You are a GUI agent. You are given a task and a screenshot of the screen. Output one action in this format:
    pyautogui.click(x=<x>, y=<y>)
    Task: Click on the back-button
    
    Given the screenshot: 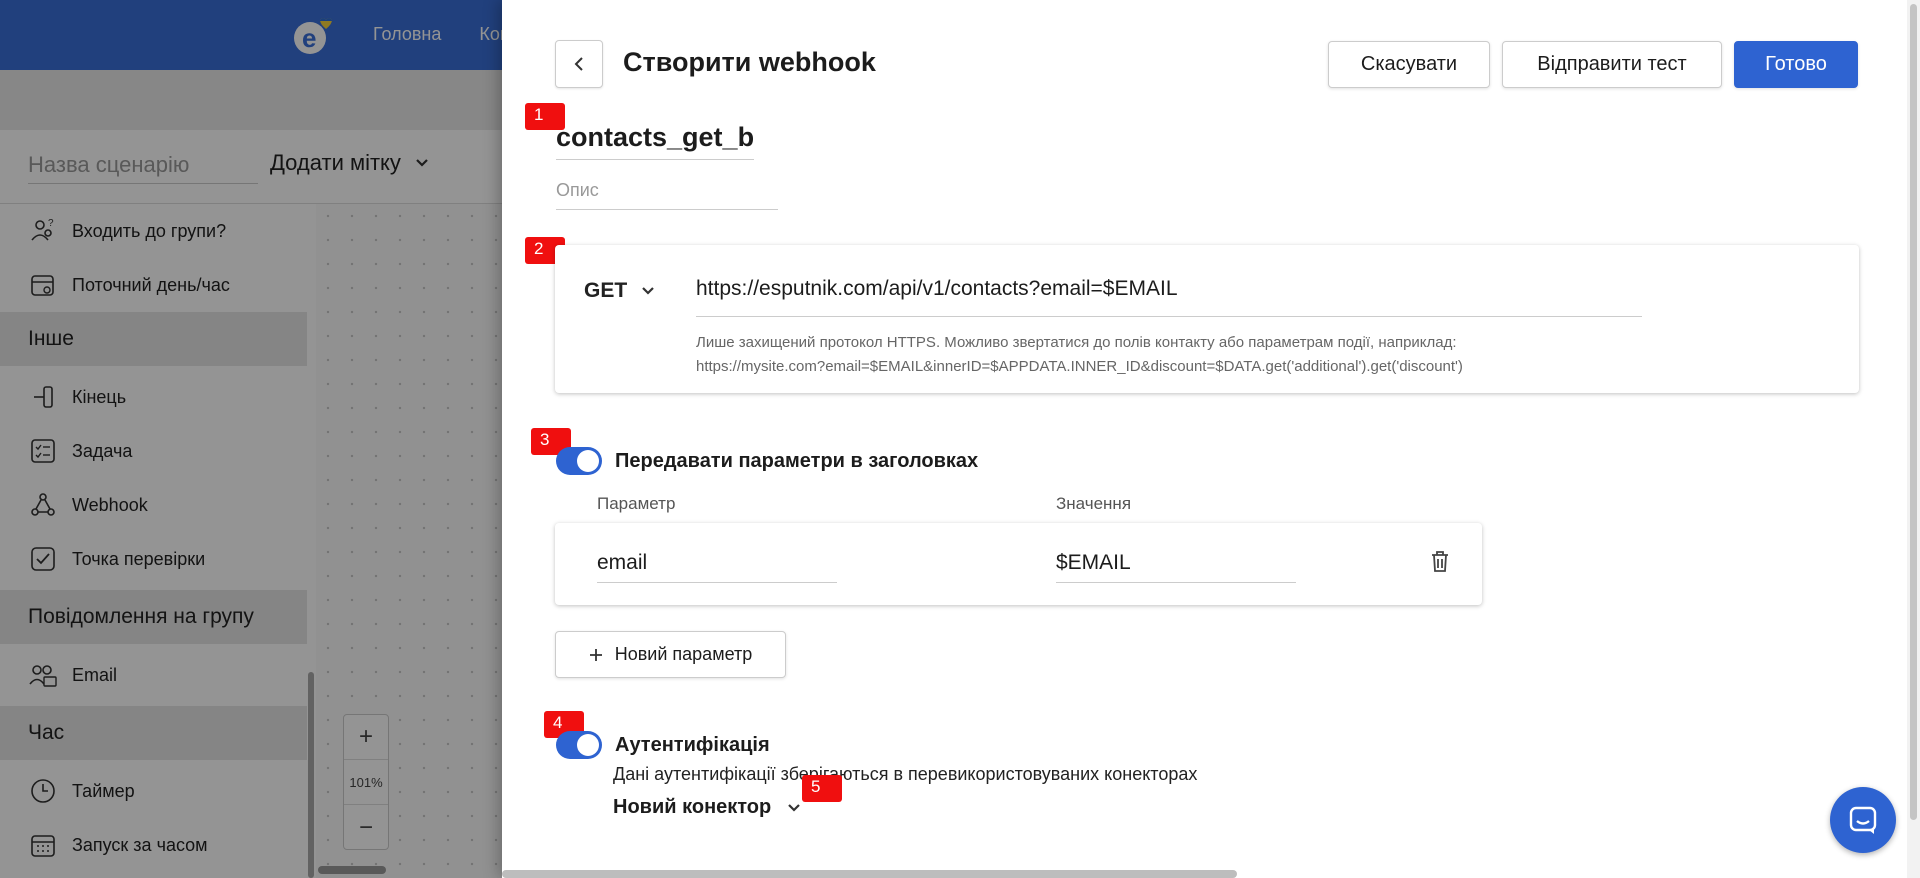 What is the action you would take?
    pyautogui.click(x=579, y=64)
    